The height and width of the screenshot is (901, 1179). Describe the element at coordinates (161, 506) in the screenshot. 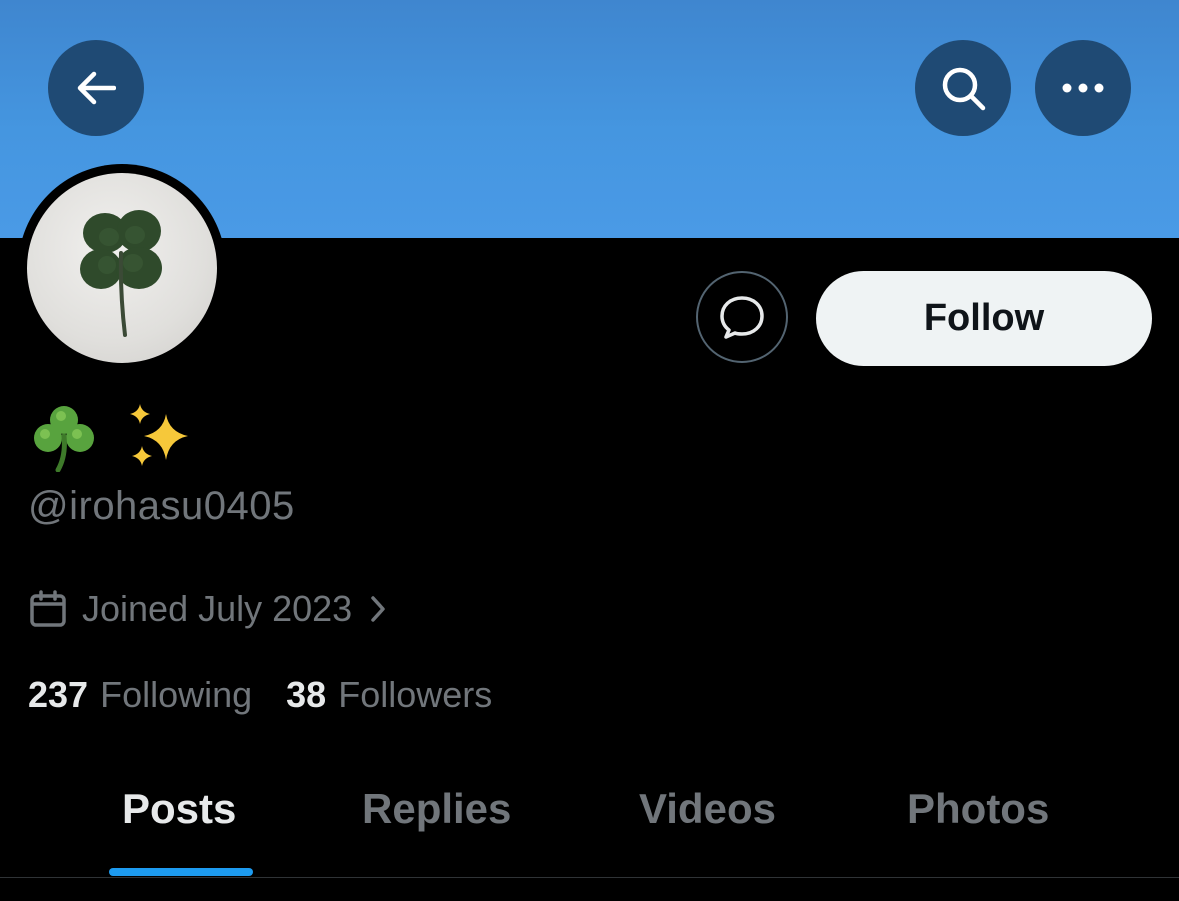

I see `profile-handle: @irohasu0405` at that location.